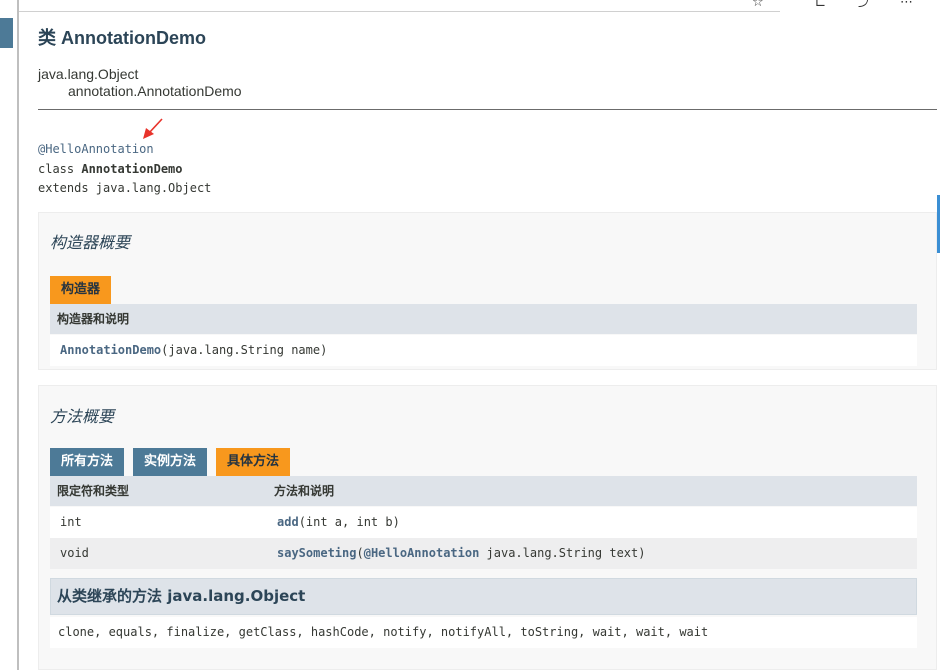 The height and width of the screenshot is (670, 940). I want to click on method-summary-title: 方法概要, so click(82, 416).